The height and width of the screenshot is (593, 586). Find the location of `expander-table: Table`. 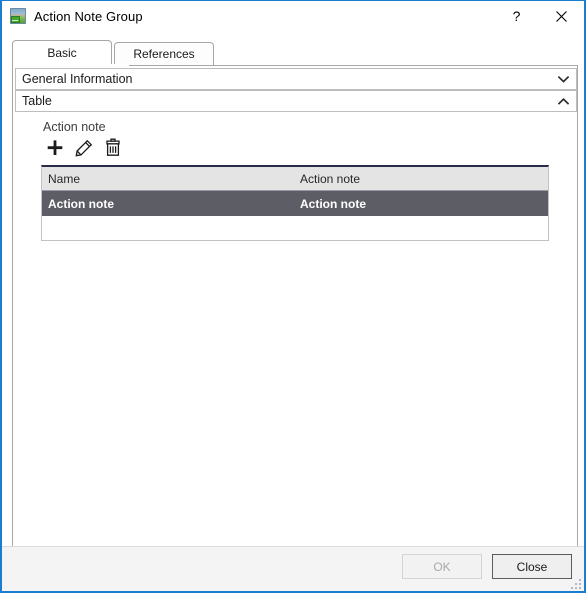

expander-table: Table is located at coordinates (296, 101).